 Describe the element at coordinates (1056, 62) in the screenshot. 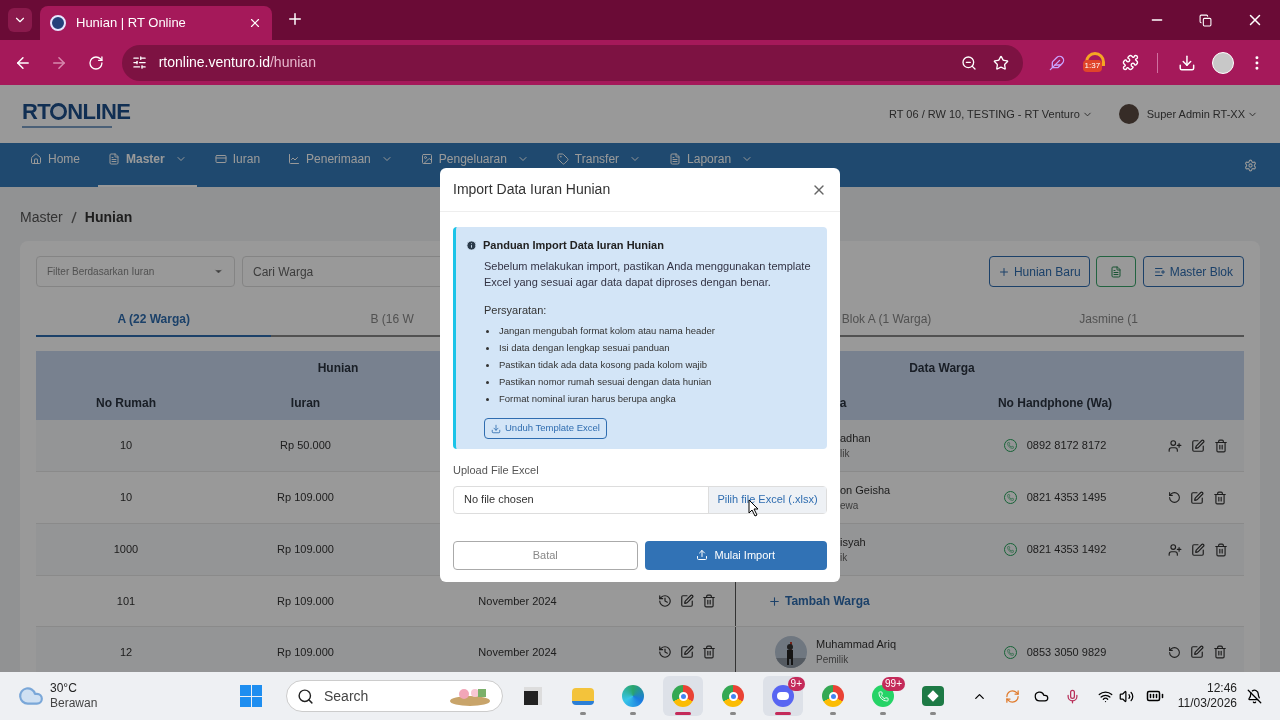

I see `feather-extension-icon` at that location.